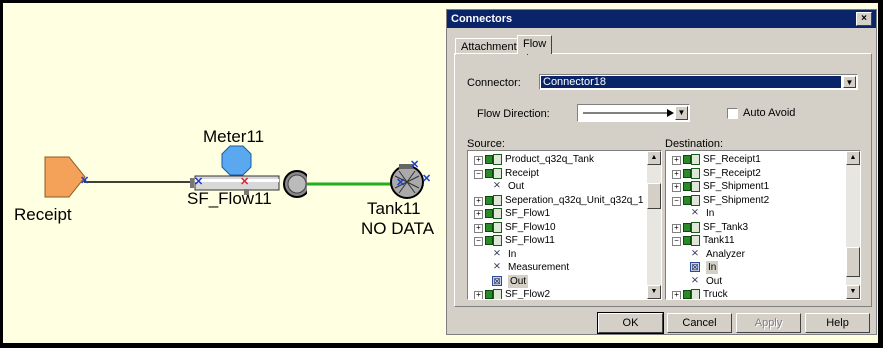 The width and height of the screenshot is (883, 348). What do you see at coordinates (736, 186) in the screenshot?
I see `tree-item-label: SF_Shipment1` at bounding box center [736, 186].